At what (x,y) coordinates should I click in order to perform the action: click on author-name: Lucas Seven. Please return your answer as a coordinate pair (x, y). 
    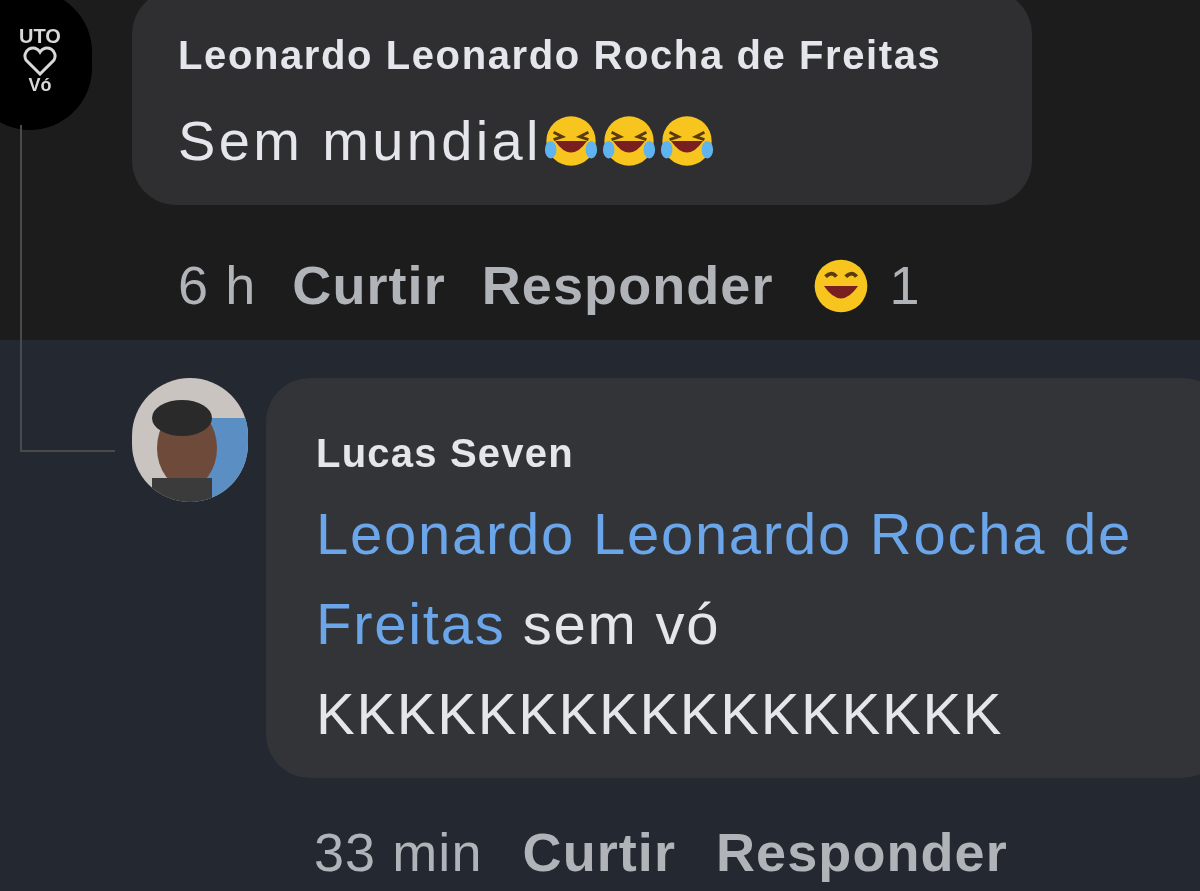
    Looking at the image, I should click on (758, 453).